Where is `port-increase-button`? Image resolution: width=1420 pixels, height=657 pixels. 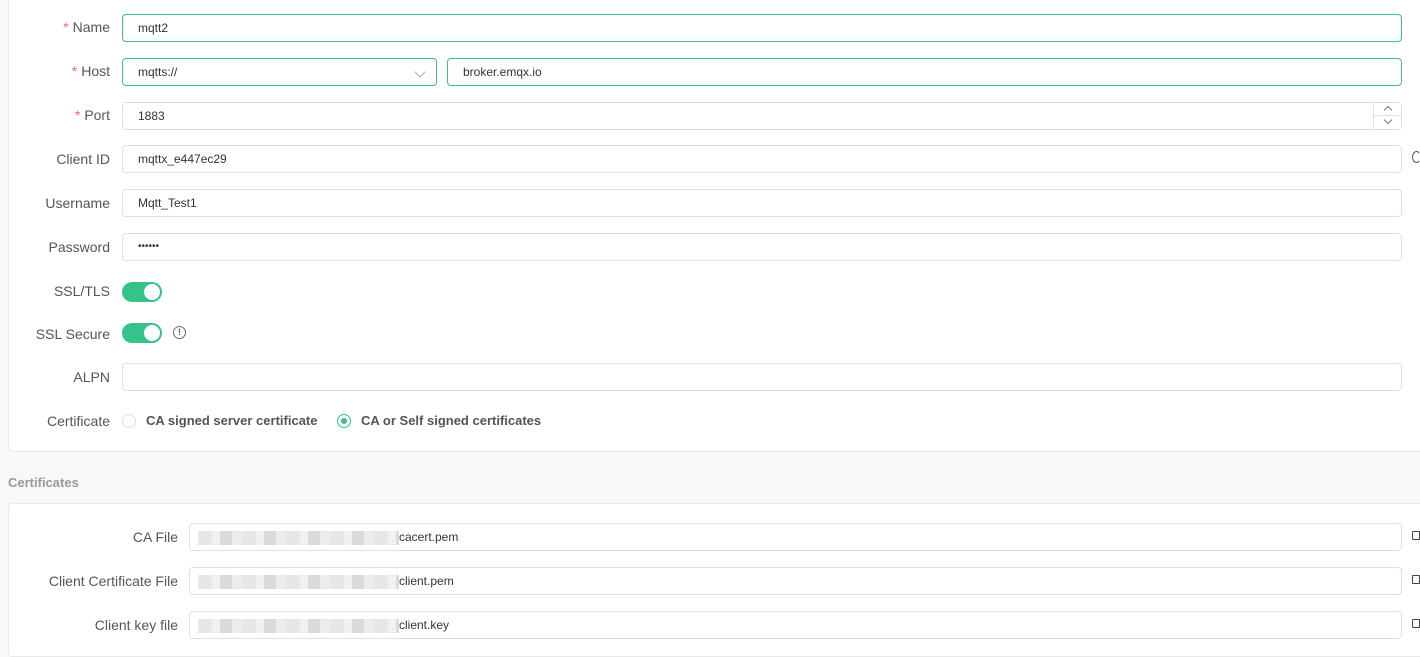 port-increase-button is located at coordinates (1387, 109).